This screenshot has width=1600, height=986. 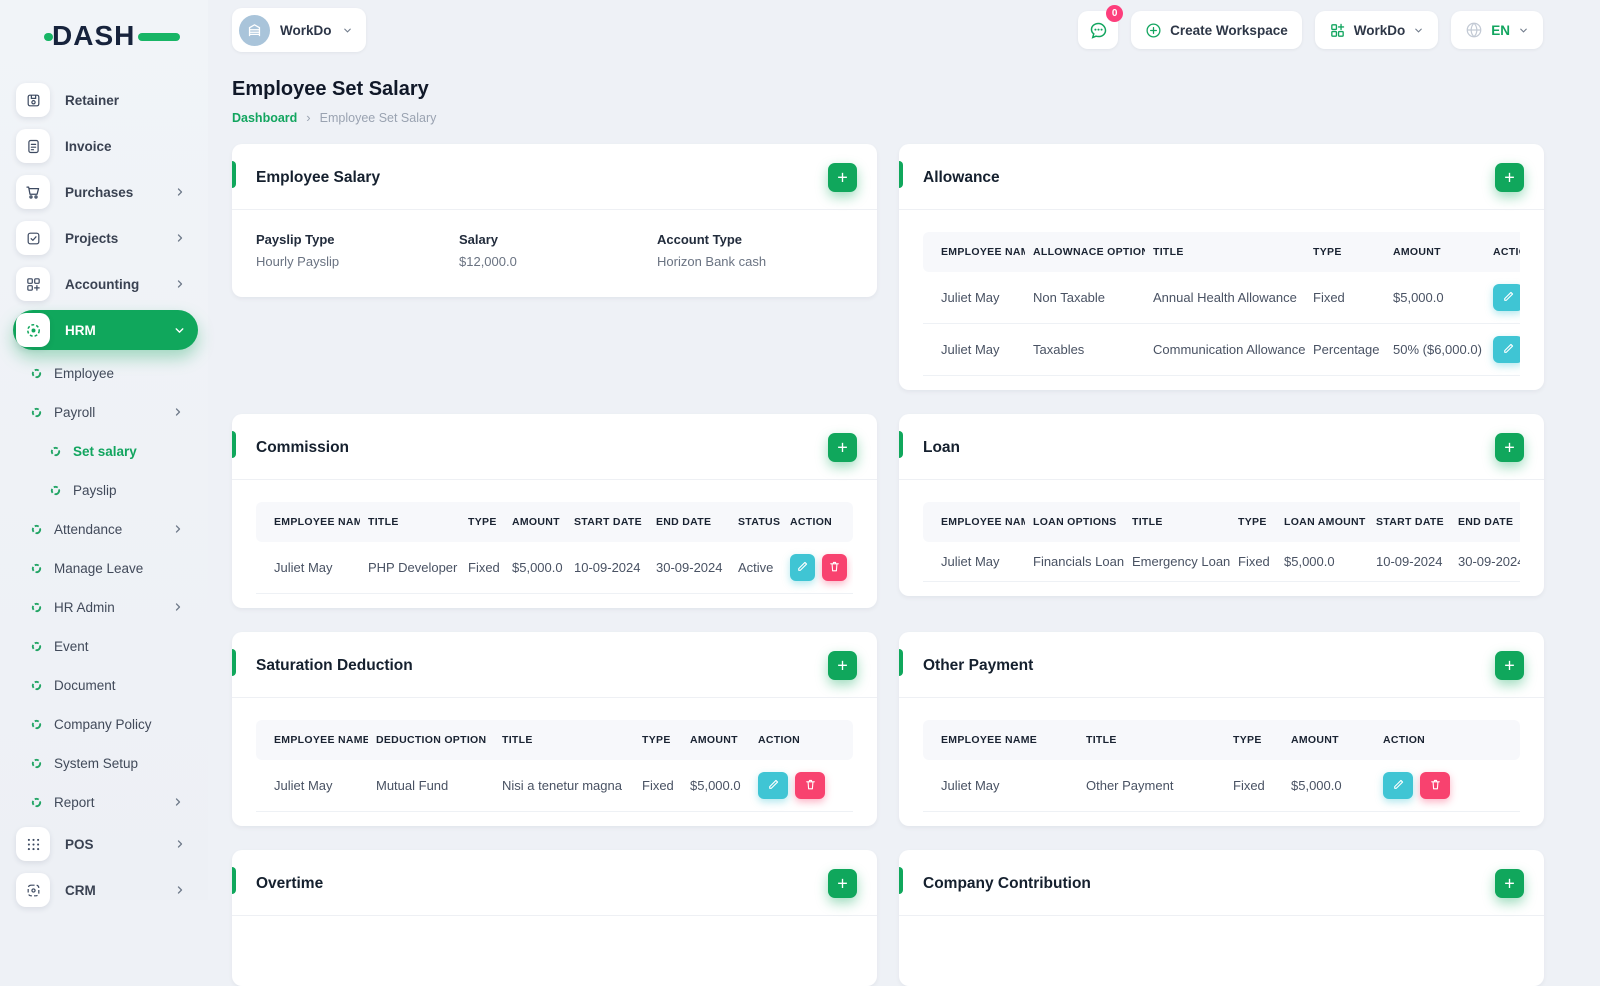 I want to click on globe-icon, so click(x=1474, y=30).